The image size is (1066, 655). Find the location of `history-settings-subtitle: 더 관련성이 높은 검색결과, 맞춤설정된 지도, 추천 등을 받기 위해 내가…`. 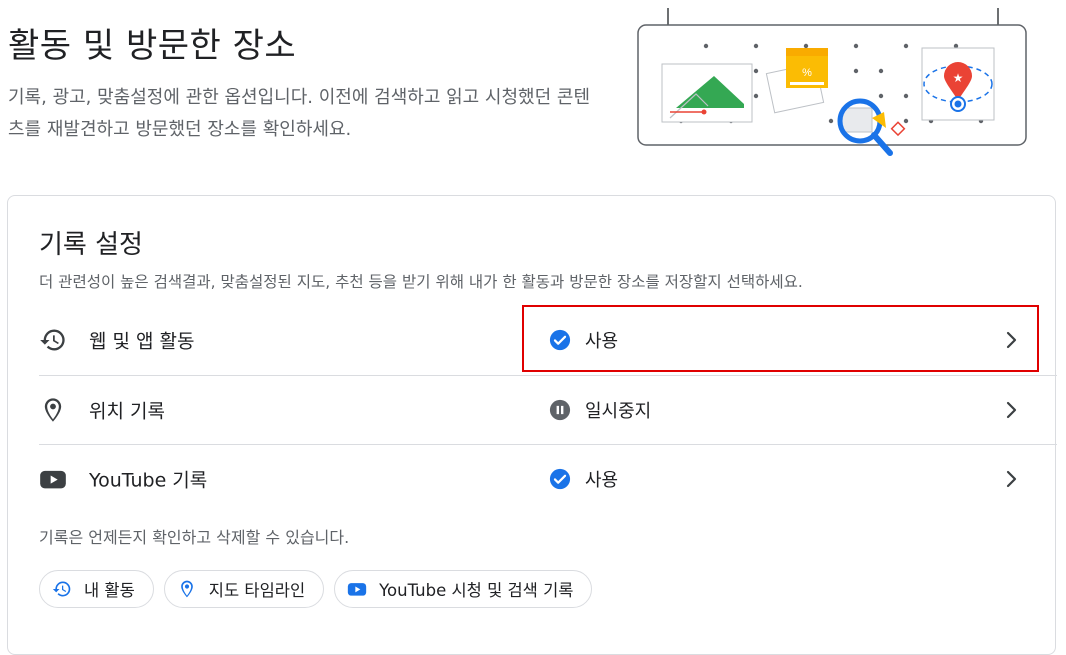

history-settings-subtitle: 더 관련성이 높은 검색결과, 맞춤설정된 지도, 추천 등을 받기 위해 내가… is located at coordinates (421, 282).